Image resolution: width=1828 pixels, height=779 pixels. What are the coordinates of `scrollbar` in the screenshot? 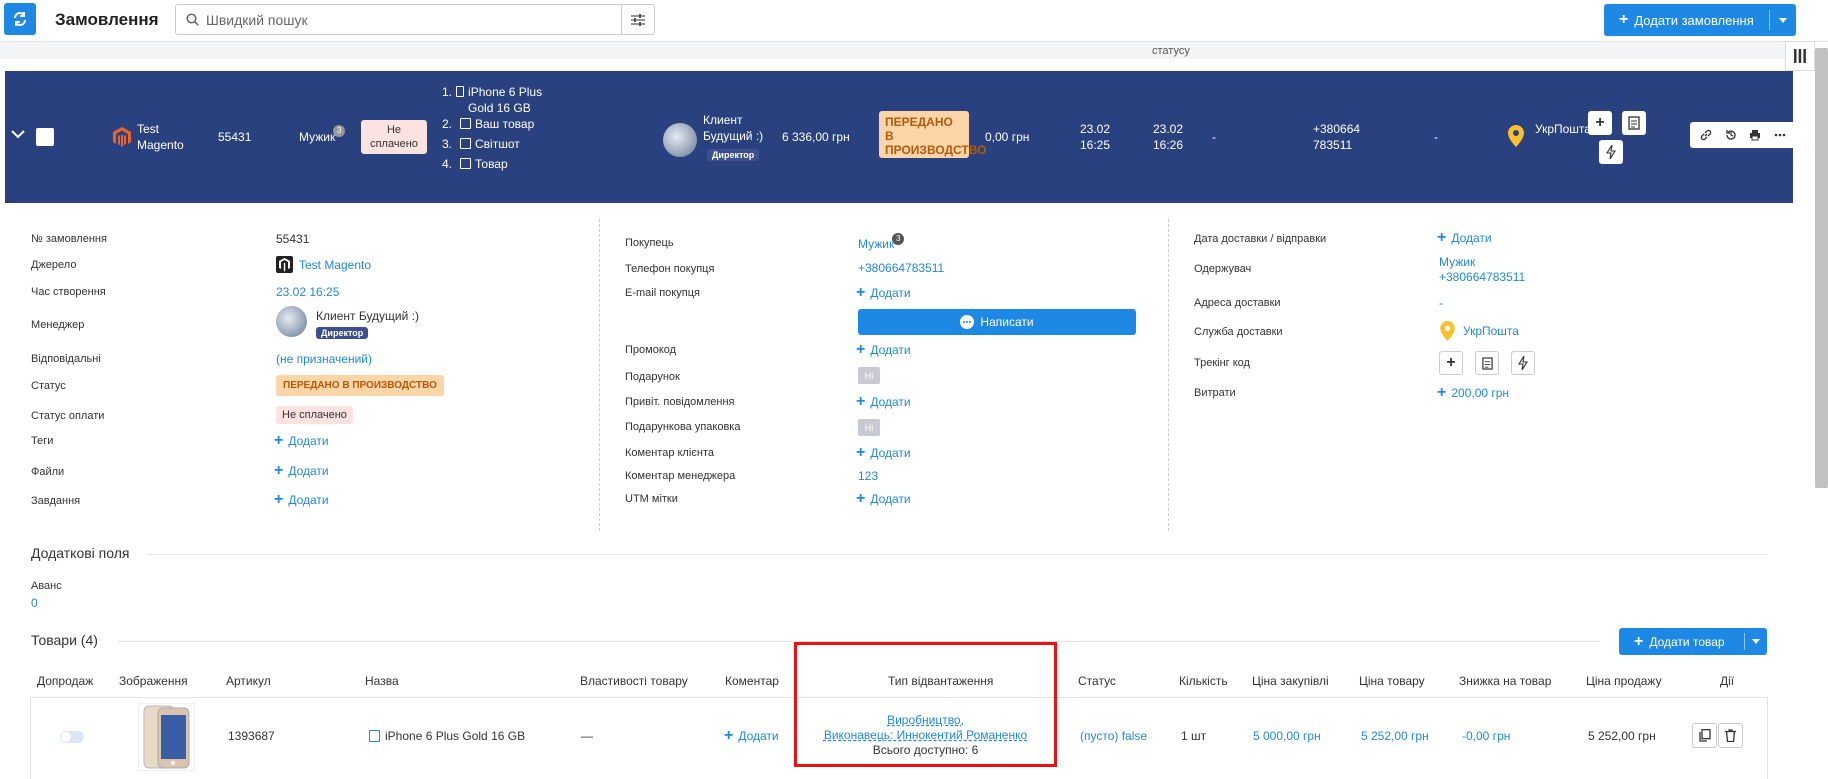 It's located at (1821, 268).